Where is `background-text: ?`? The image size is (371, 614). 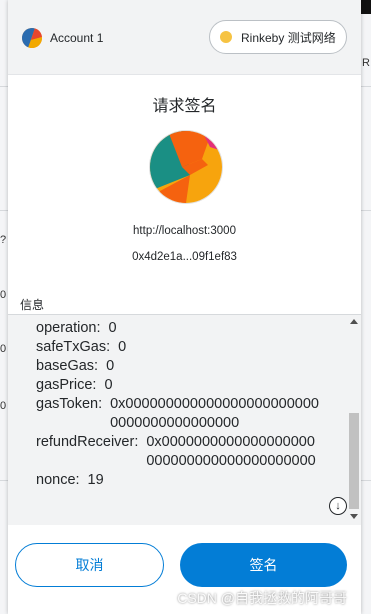
background-text: ? is located at coordinates (3, 240).